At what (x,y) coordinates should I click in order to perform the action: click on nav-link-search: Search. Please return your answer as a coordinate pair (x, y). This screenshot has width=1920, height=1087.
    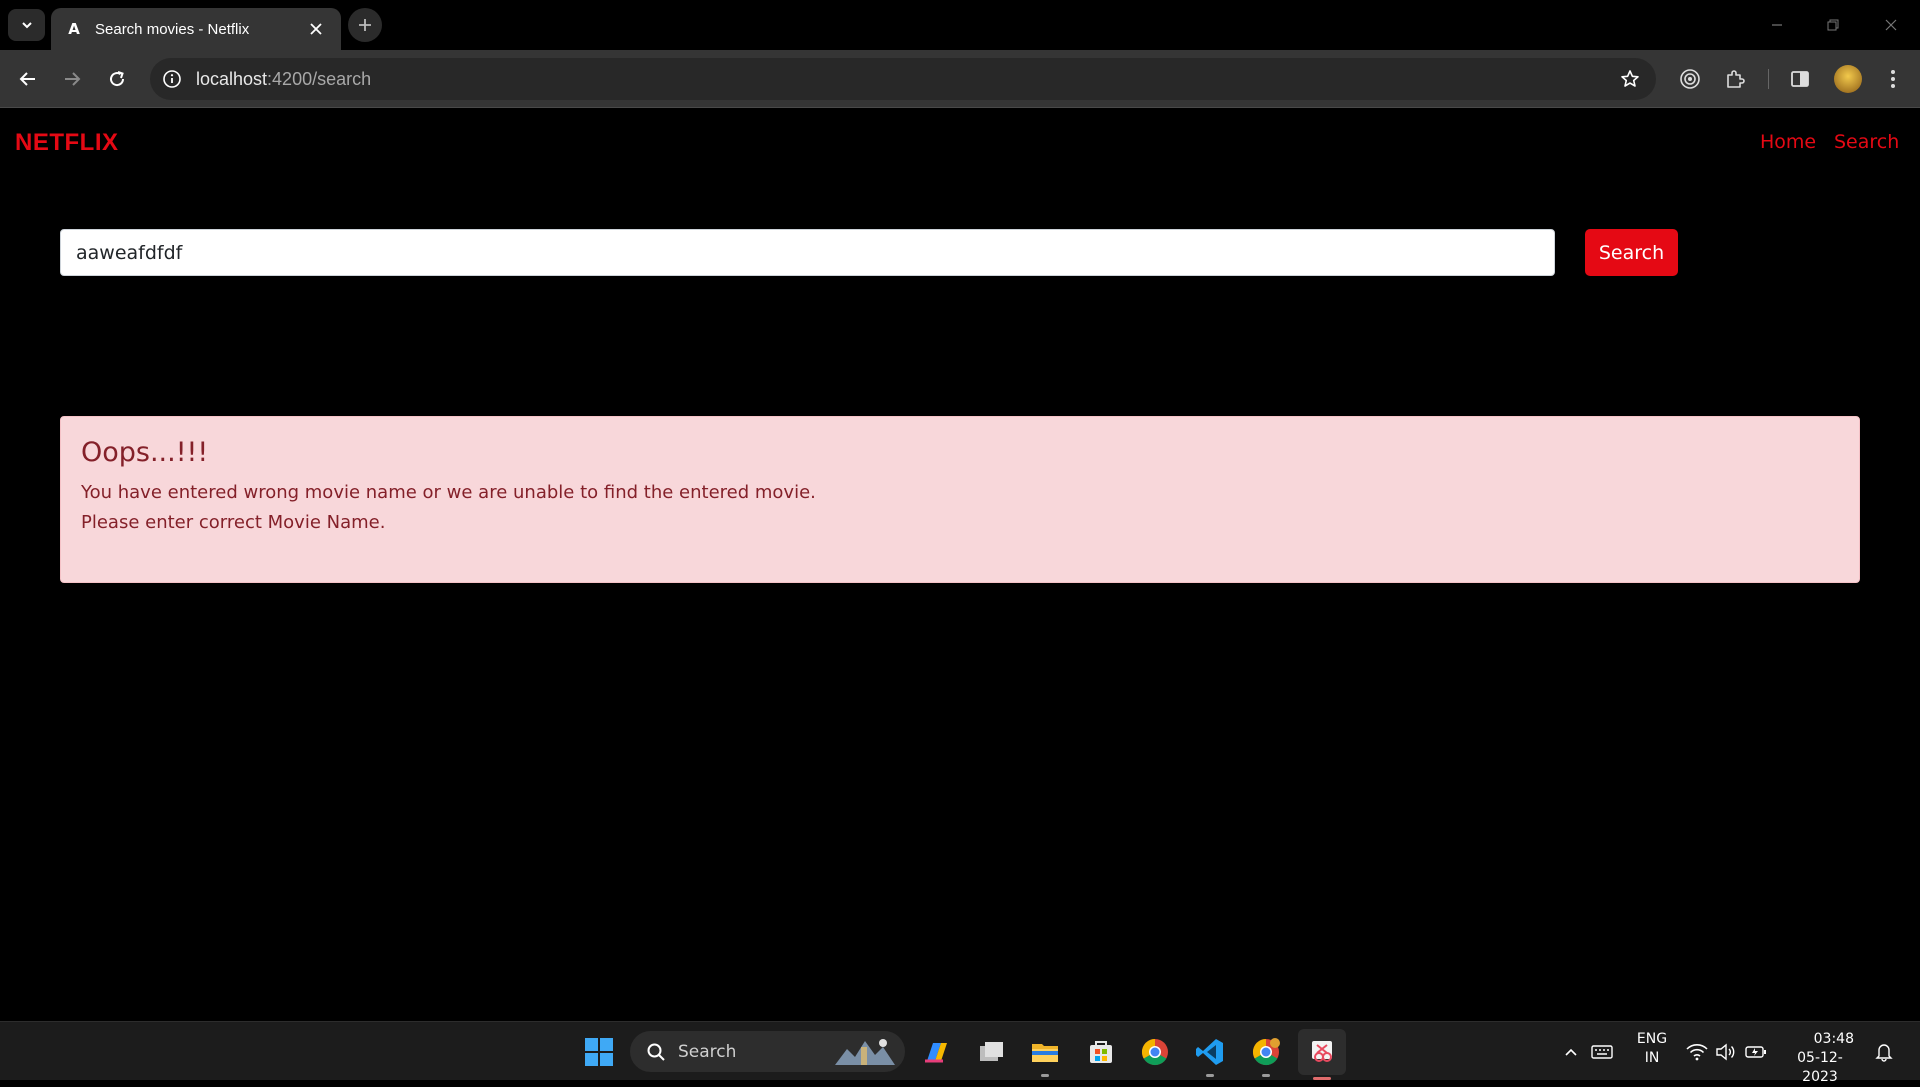
    Looking at the image, I should click on (1866, 142).